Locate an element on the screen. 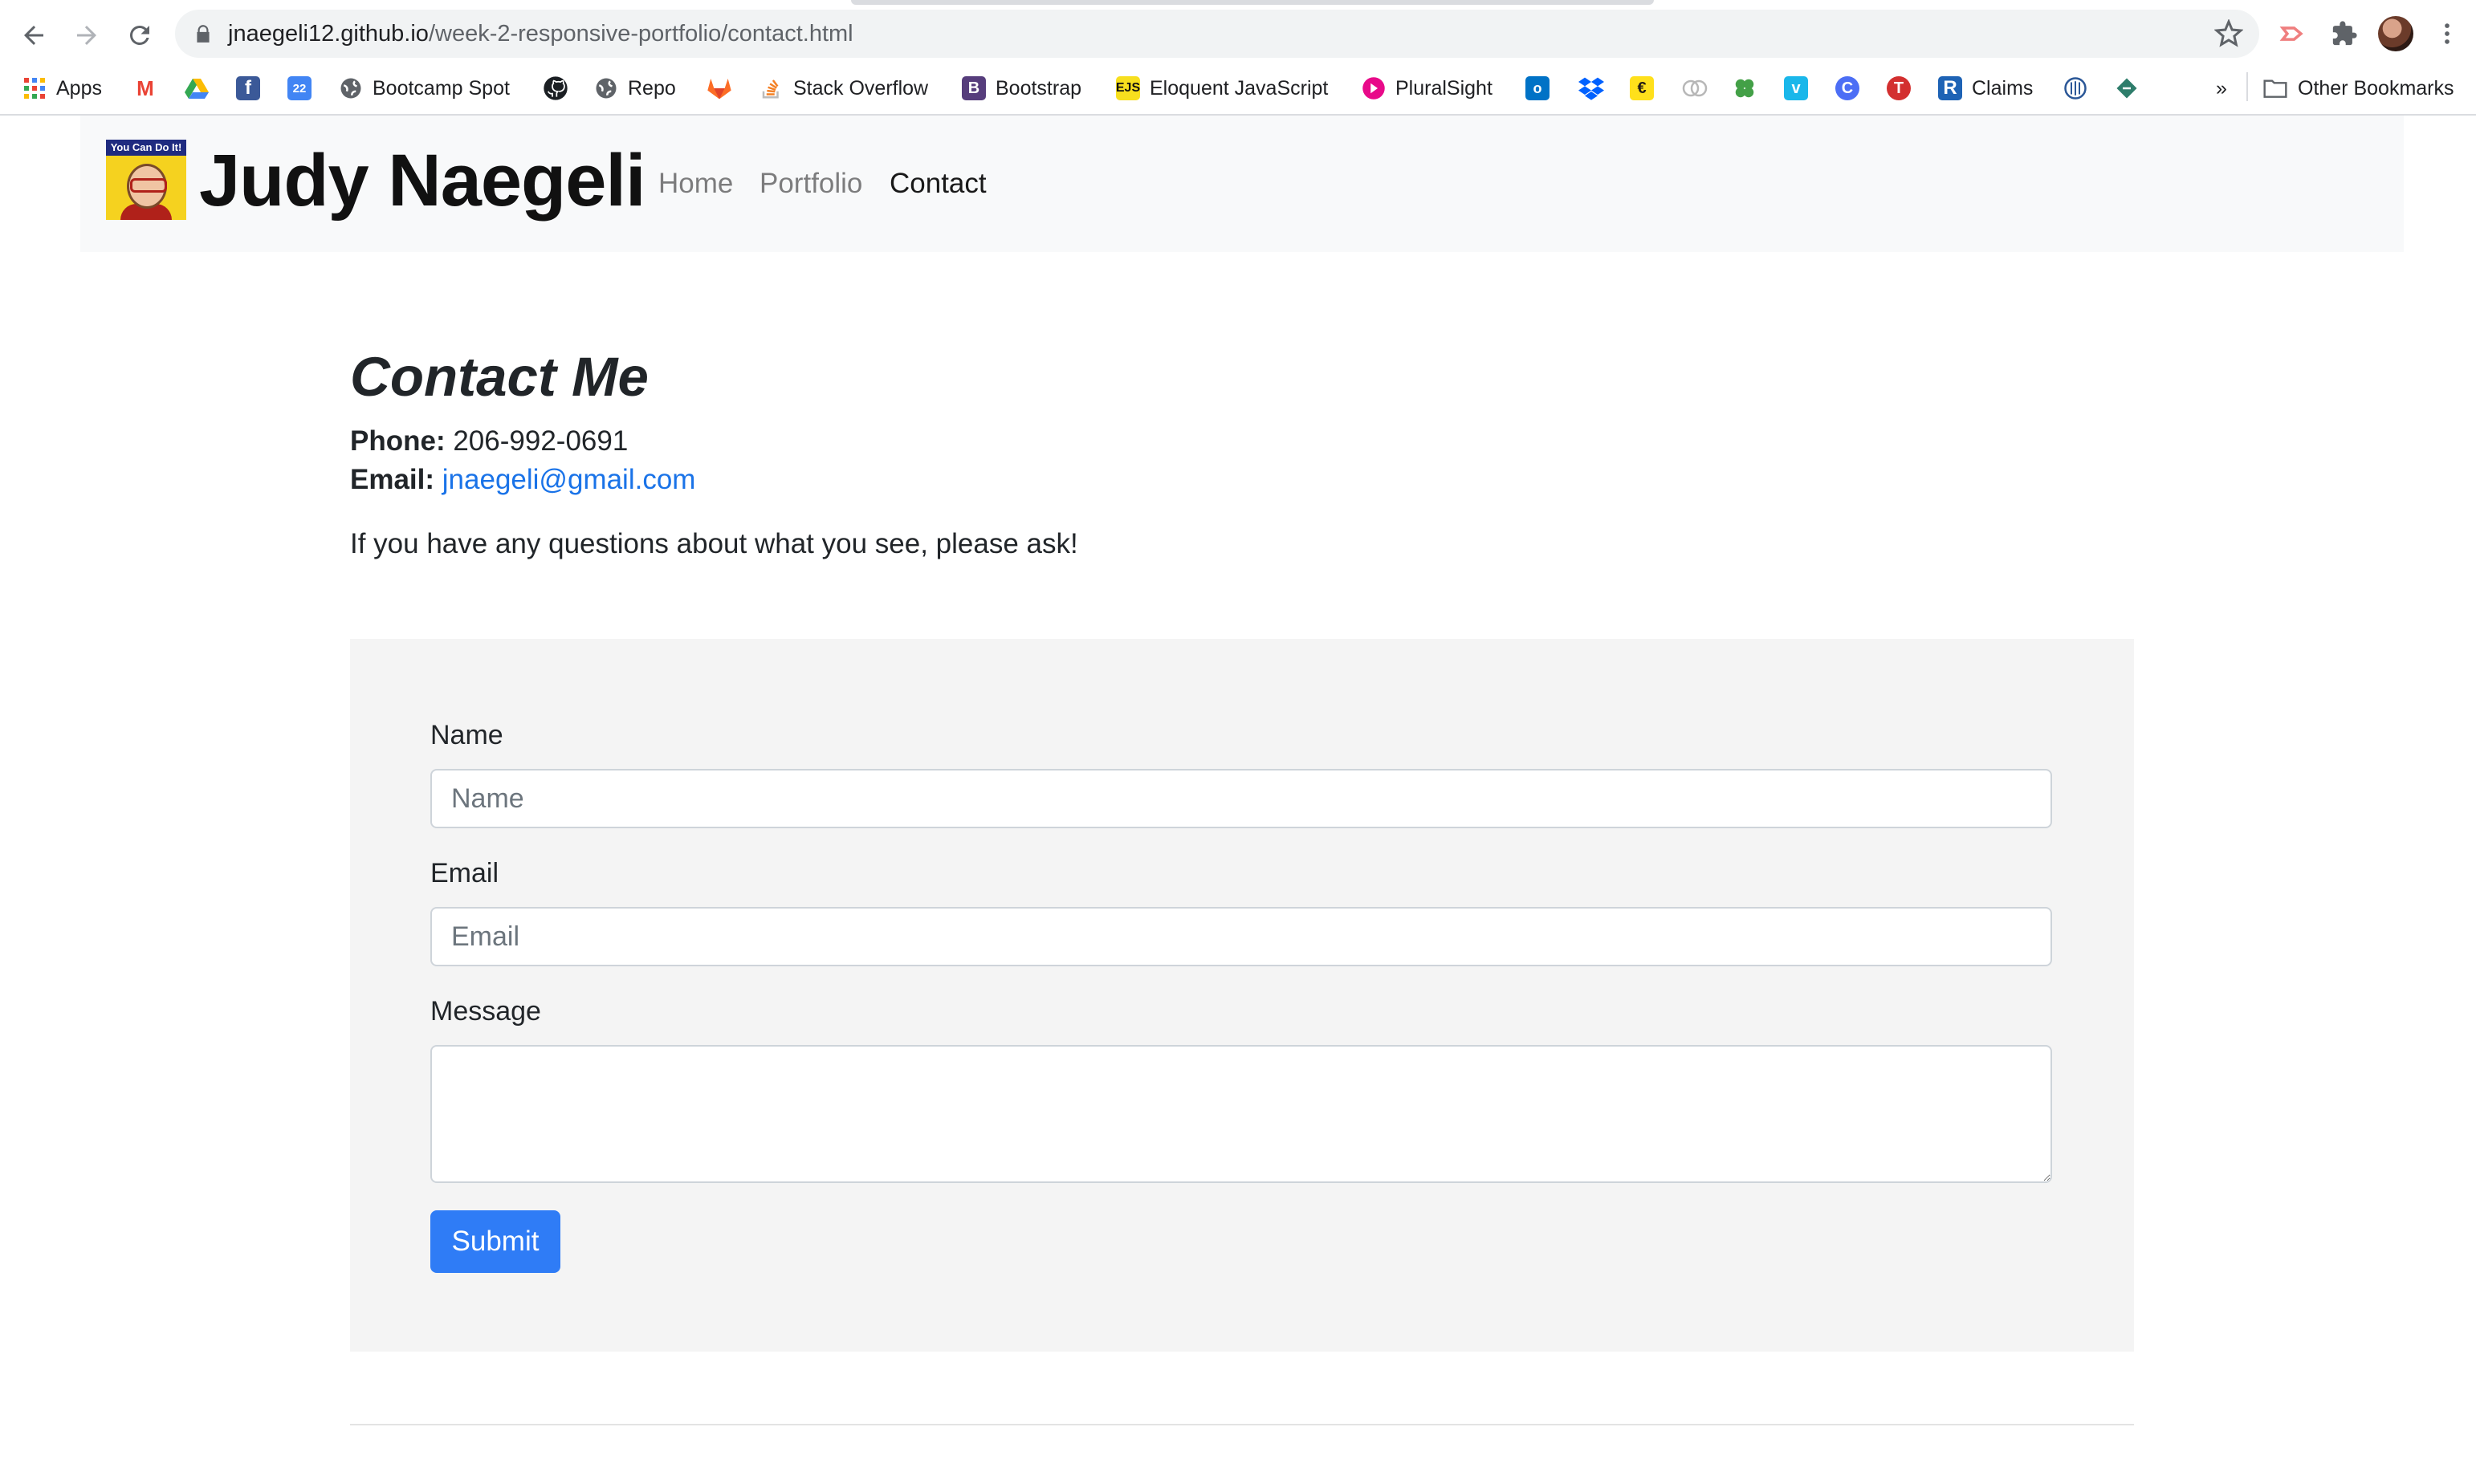 The height and width of the screenshot is (1484, 2476). message-label: Message is located at coordinates (485, 1011).